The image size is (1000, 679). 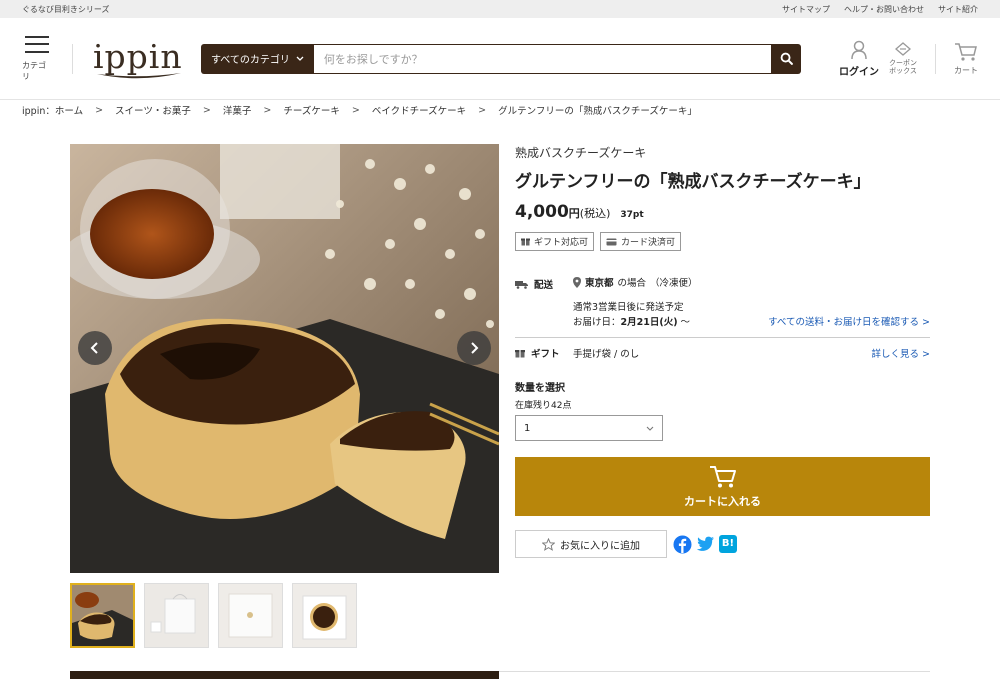 I want to click on hatena-icon: B!, so click(x=728, y=543).